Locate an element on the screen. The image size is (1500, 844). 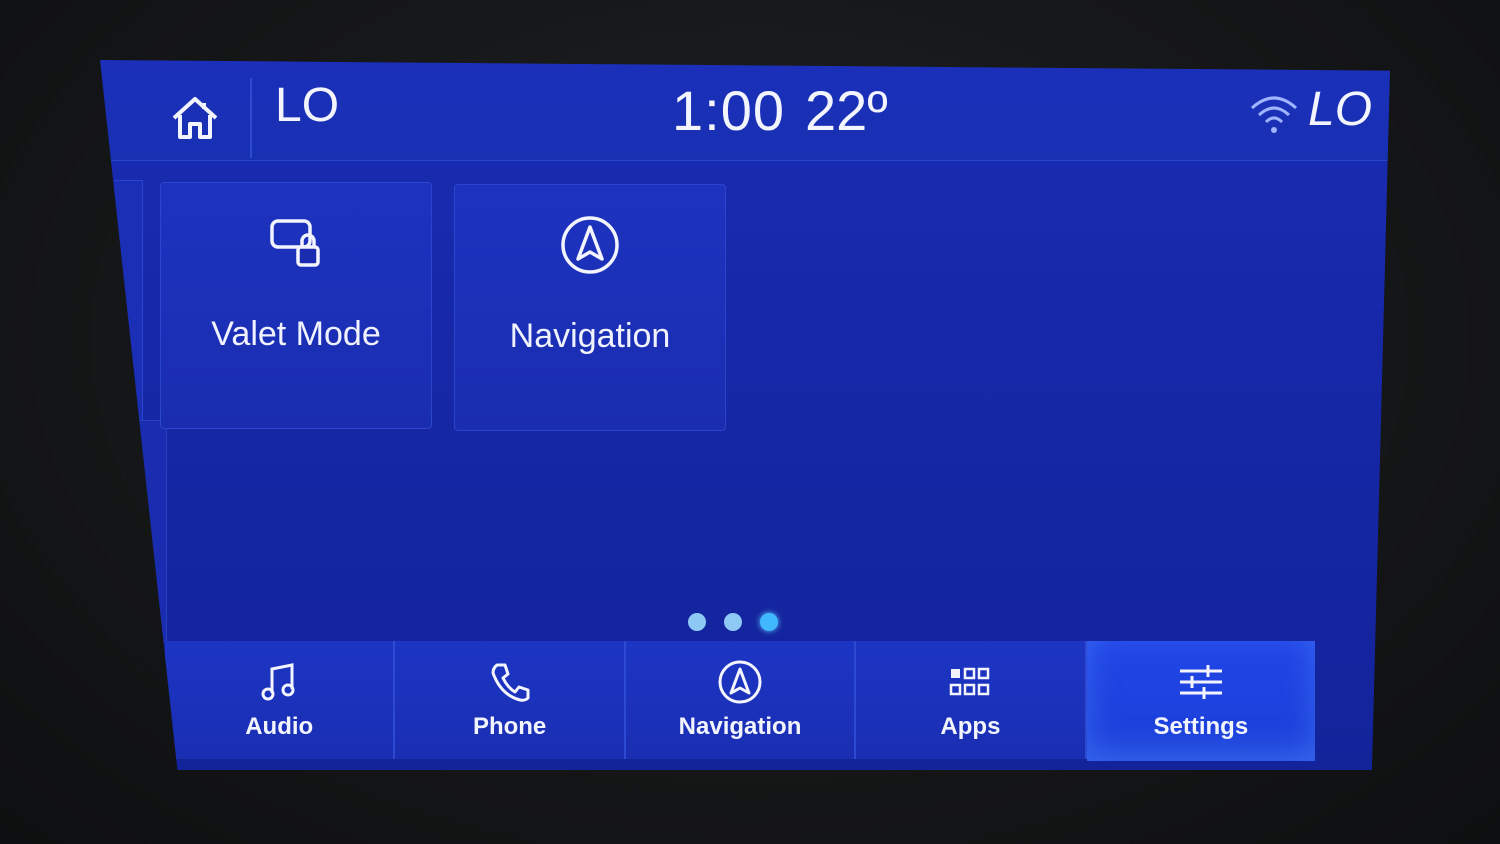
valet-mode-tile: Valet Mode is located at coordinates (296, 305).